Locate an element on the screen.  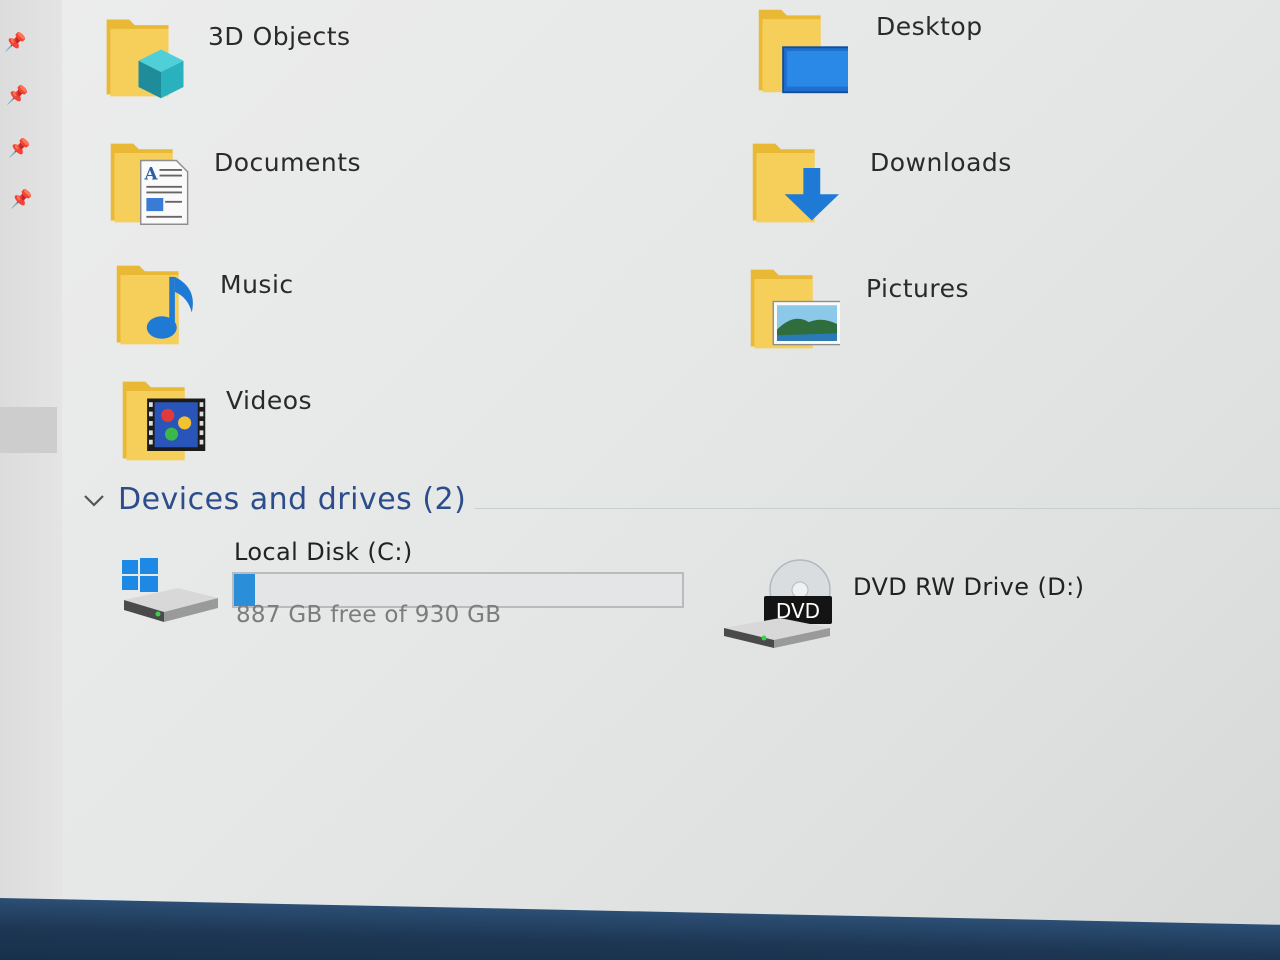
desktop-folder-icon is located at coordinates (803, 51).